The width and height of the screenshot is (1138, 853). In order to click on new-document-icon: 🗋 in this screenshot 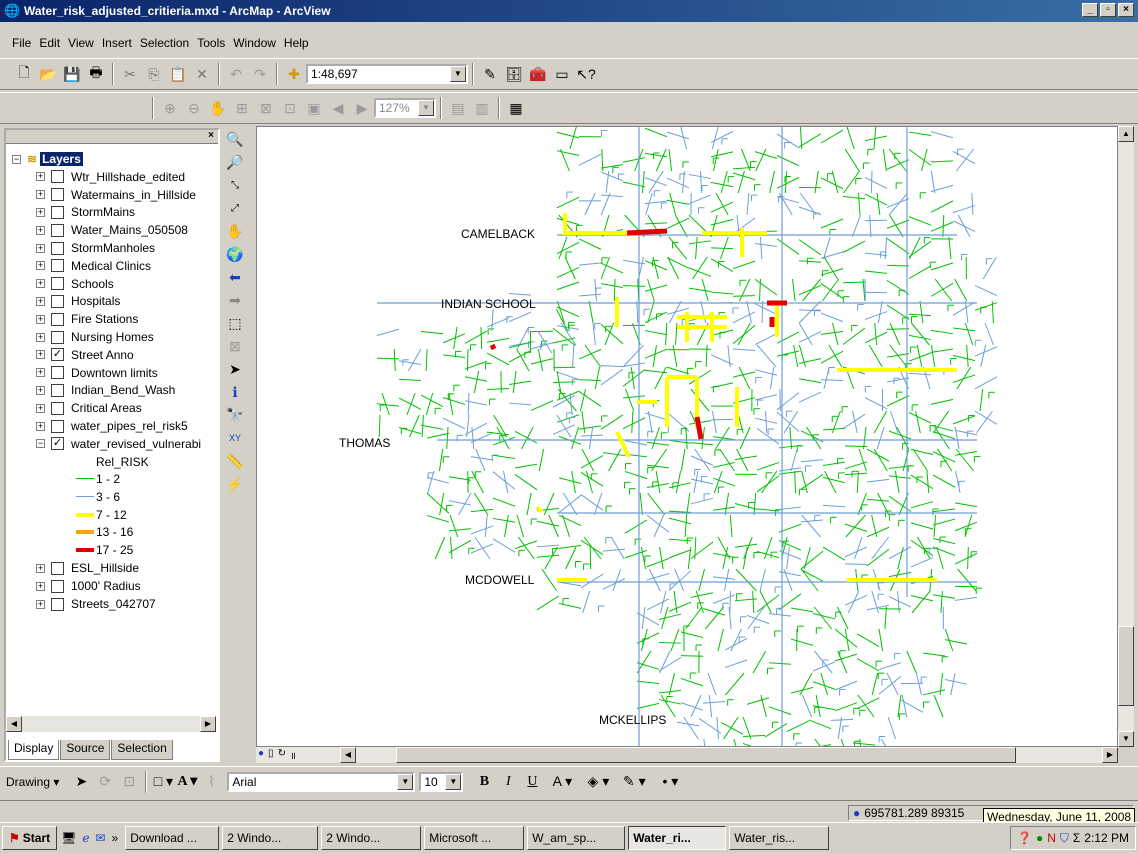, I will do `click(24, 74)`.